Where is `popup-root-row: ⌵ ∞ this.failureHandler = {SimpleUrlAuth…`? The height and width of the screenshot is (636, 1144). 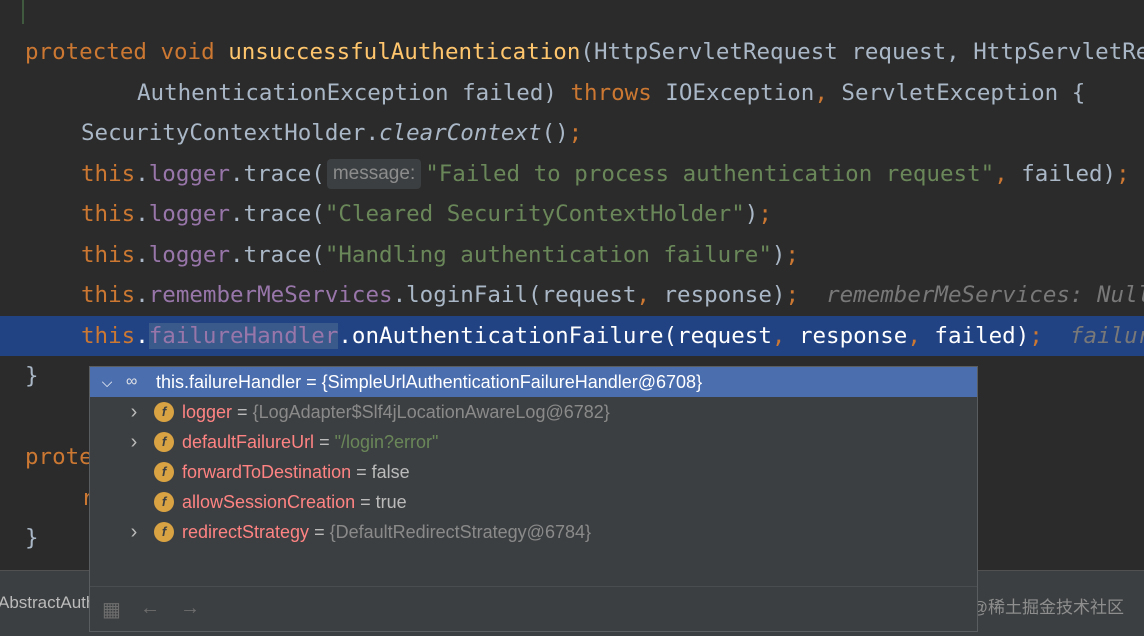
popup-root-row: ⌵ ∞ this.failureHandler = {SimpleUrlAuth… is located at coordinates (533, 382).